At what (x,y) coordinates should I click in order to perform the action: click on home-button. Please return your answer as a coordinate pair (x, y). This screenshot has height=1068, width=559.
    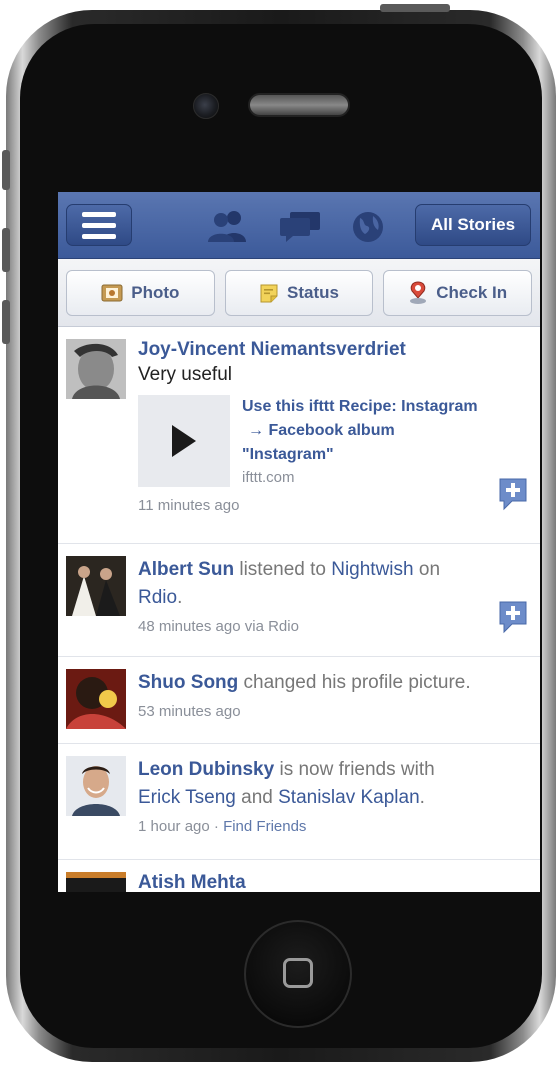
    Looking at the image, I should click on (298, 974).